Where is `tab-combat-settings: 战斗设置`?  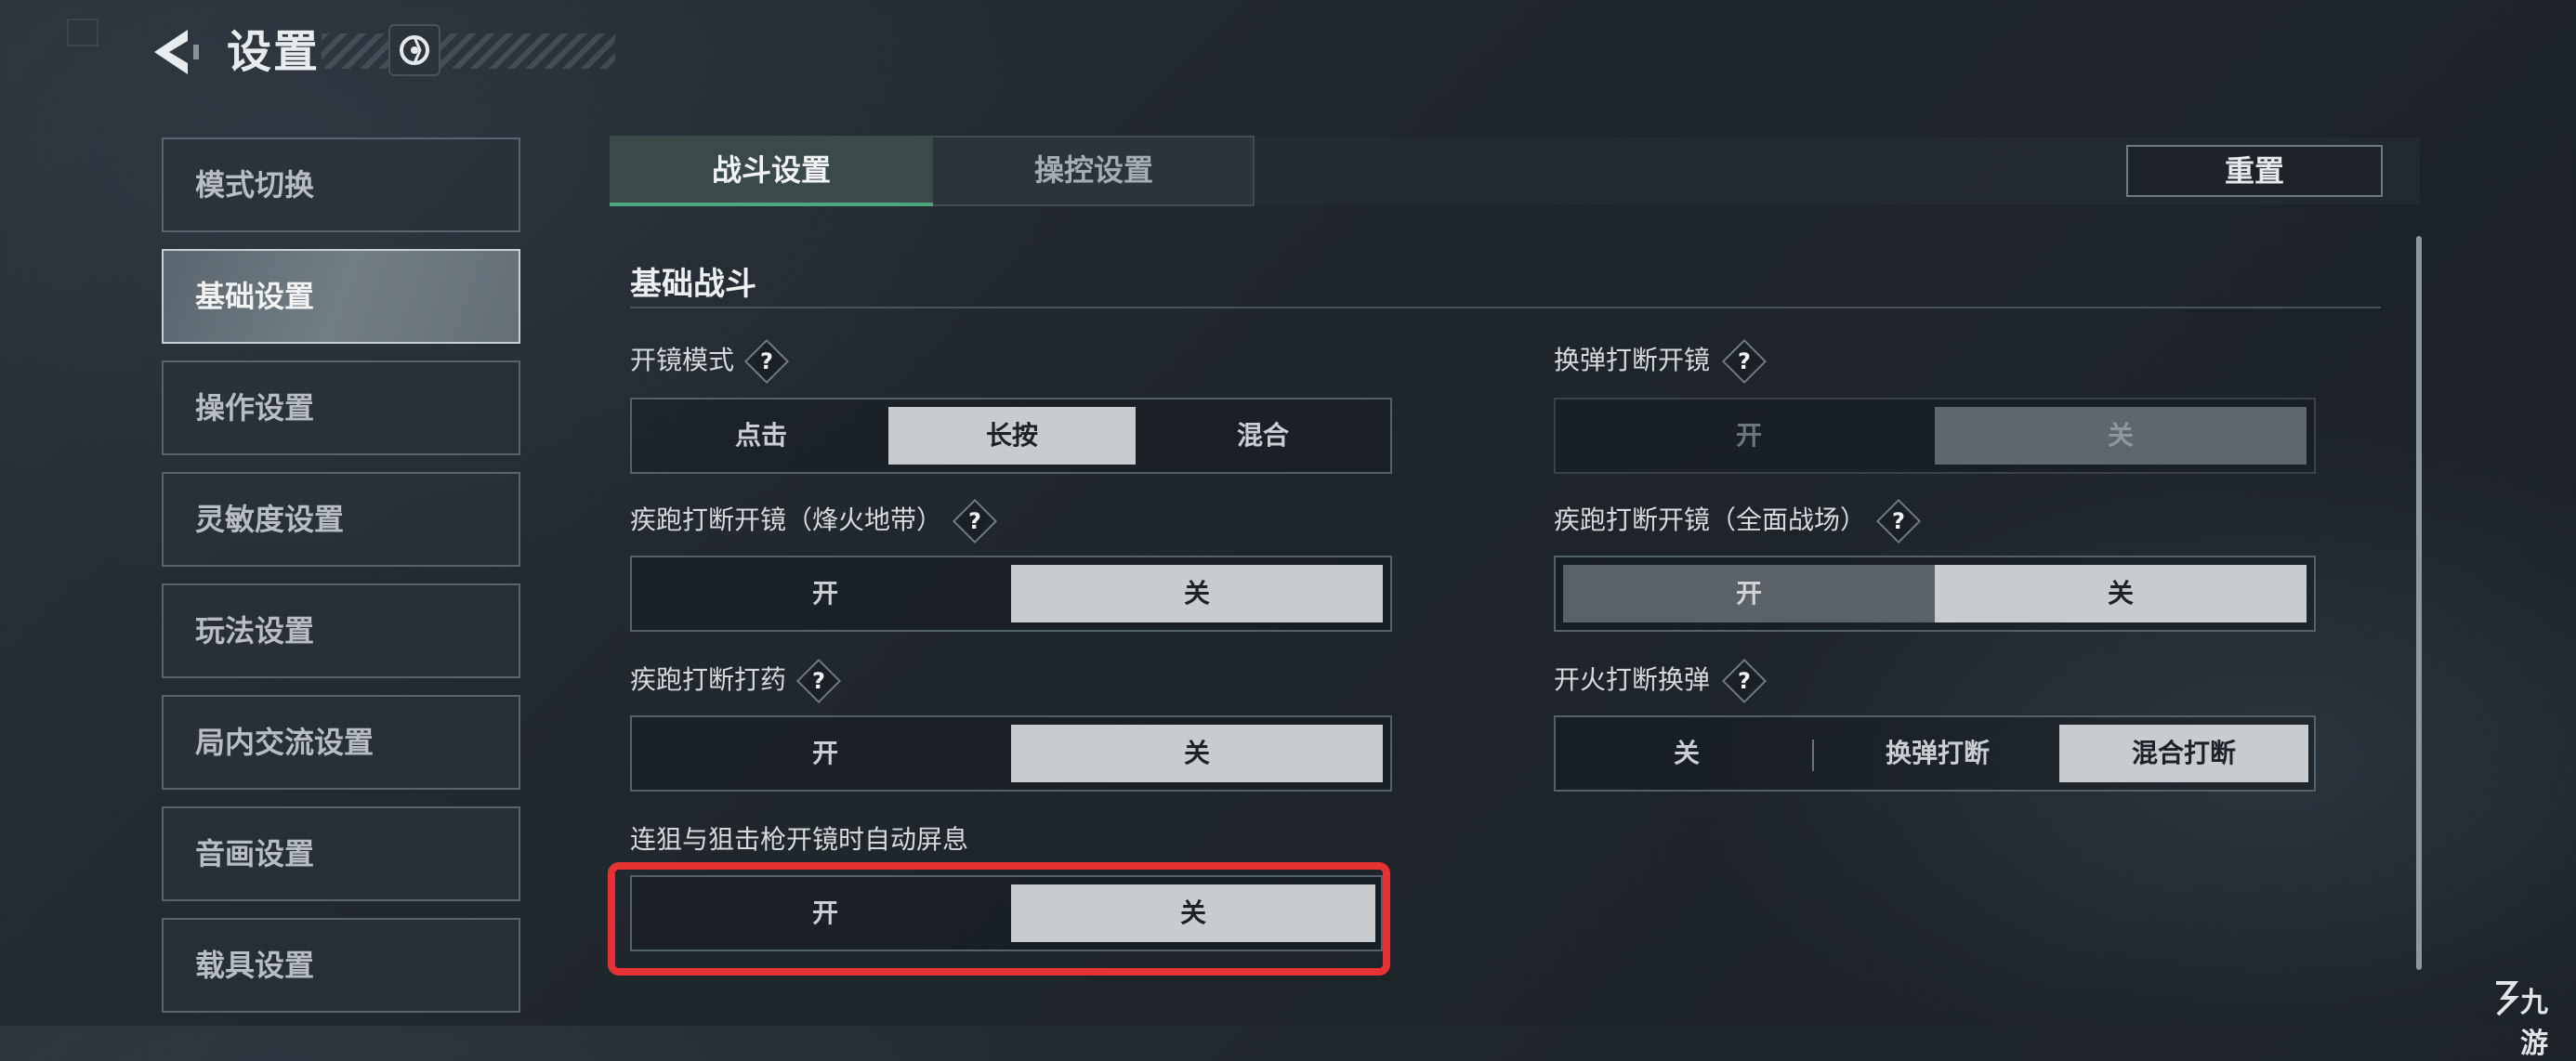 tab-combat-settings: 战斗设置 is located at coordinates (771, 171).